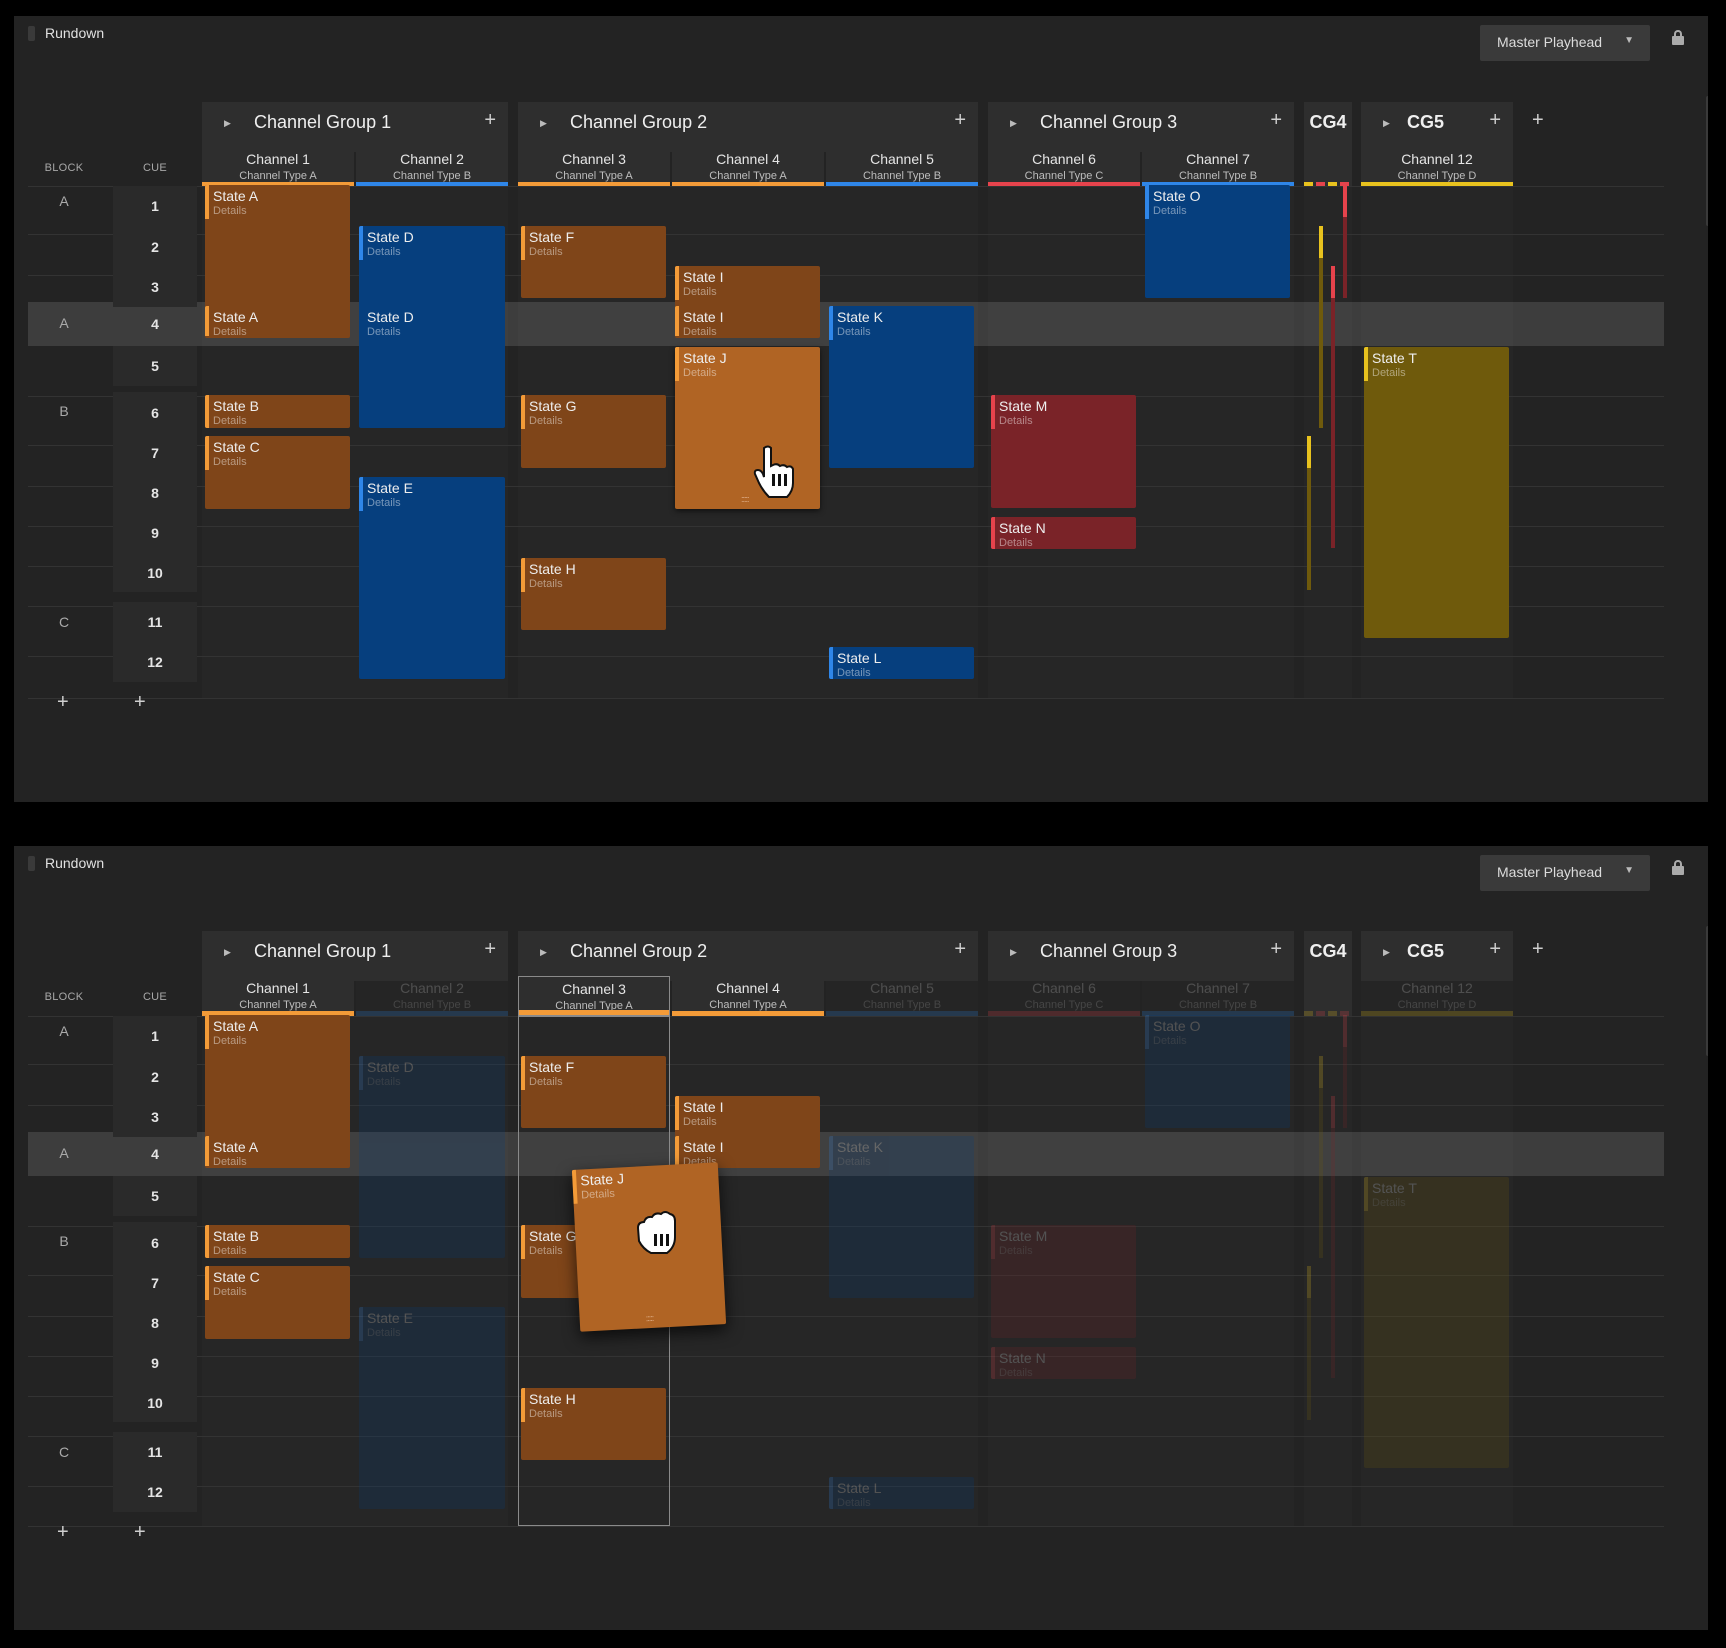 The height and width of the screenshot is (1648, 1726). What do you see at coordinates (432, 167) in the screenshot?
I see `channel-header-2: Channel 2 Channel Type B` at bounding box center [432, 167].